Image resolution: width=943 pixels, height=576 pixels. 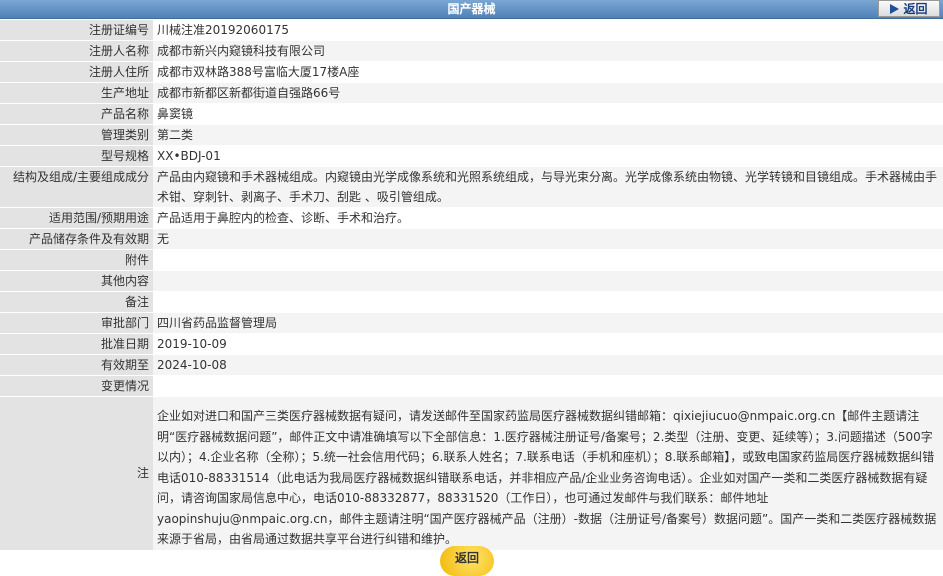 I want to click on field-label: 注册人住所, so click(x=76, y=72).